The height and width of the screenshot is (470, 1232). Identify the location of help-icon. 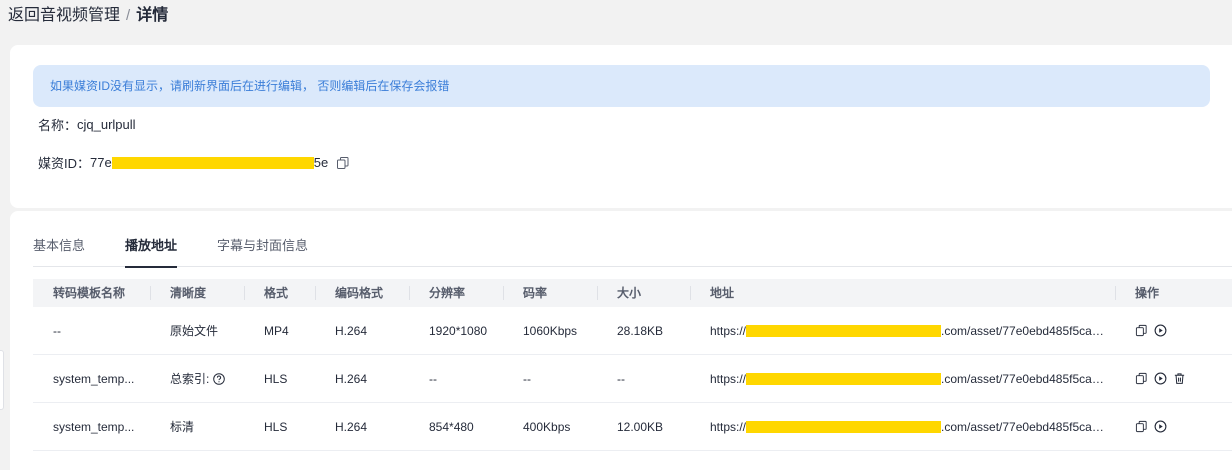
(219, 371).